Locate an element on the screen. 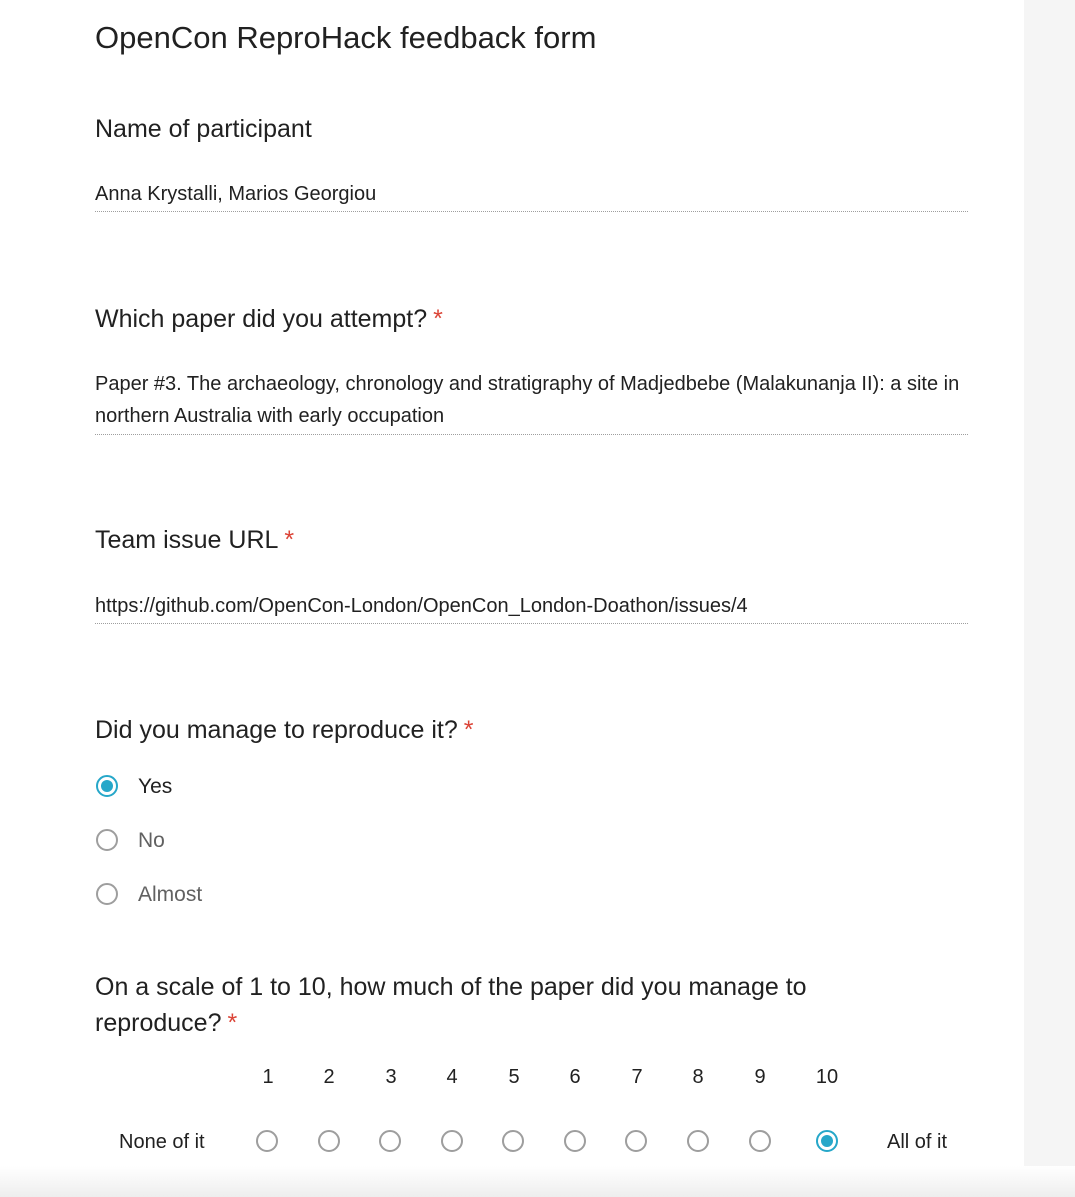 This screenshot has height=1197, width=1075. question-scale-label: reproduce? is located at coordinates (158, 1023).